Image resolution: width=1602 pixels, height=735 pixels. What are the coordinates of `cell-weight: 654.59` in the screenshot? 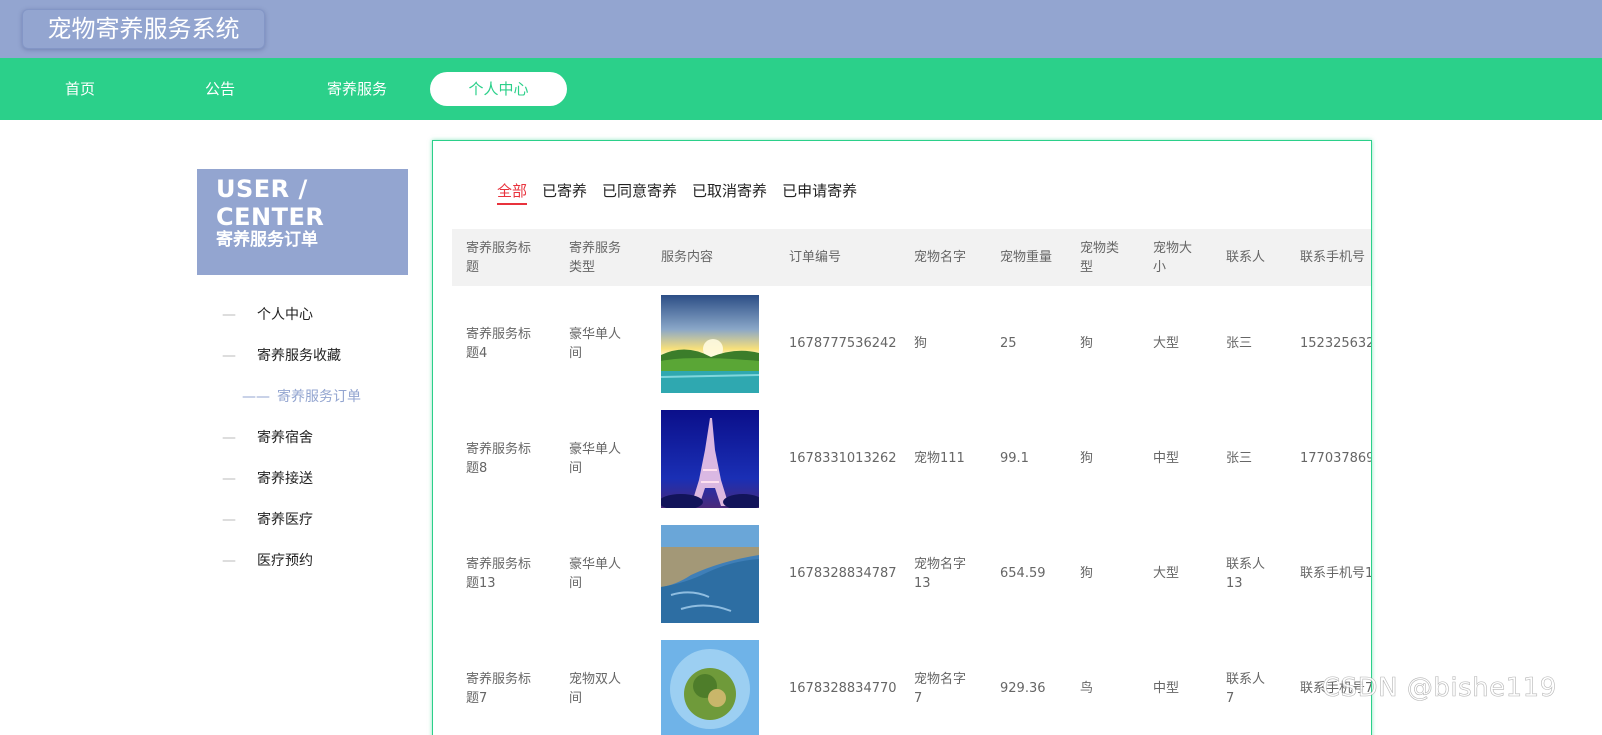 It's located at (1023, 573).